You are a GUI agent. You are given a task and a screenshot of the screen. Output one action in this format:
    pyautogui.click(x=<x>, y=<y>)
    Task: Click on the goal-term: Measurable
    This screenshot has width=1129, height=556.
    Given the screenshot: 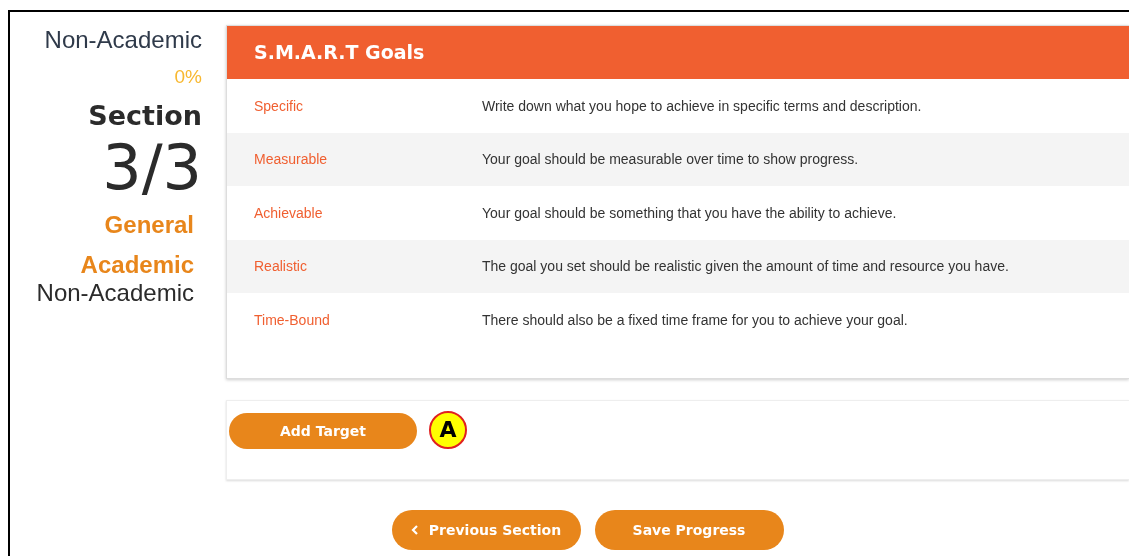 What is the action you would take?
    pyautogui.click(x=291, y=159)
    